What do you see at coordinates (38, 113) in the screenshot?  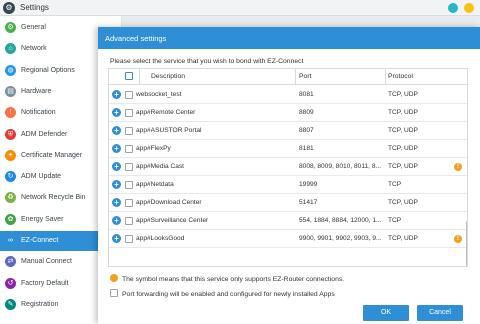 I see `sidebar-item-label: Notification` at bounding box center [38, 113].